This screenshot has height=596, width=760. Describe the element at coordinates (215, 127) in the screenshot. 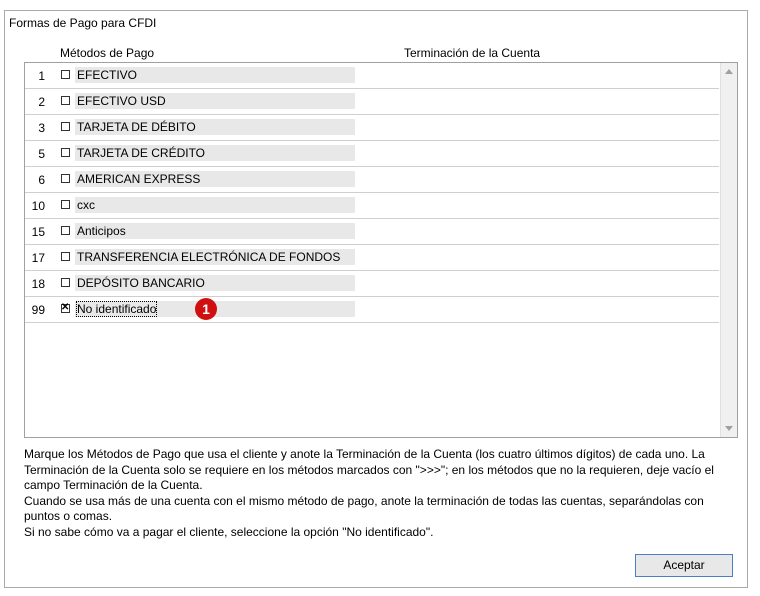

I see `method-cell: TARJETA DE DÉBITO` at that location.